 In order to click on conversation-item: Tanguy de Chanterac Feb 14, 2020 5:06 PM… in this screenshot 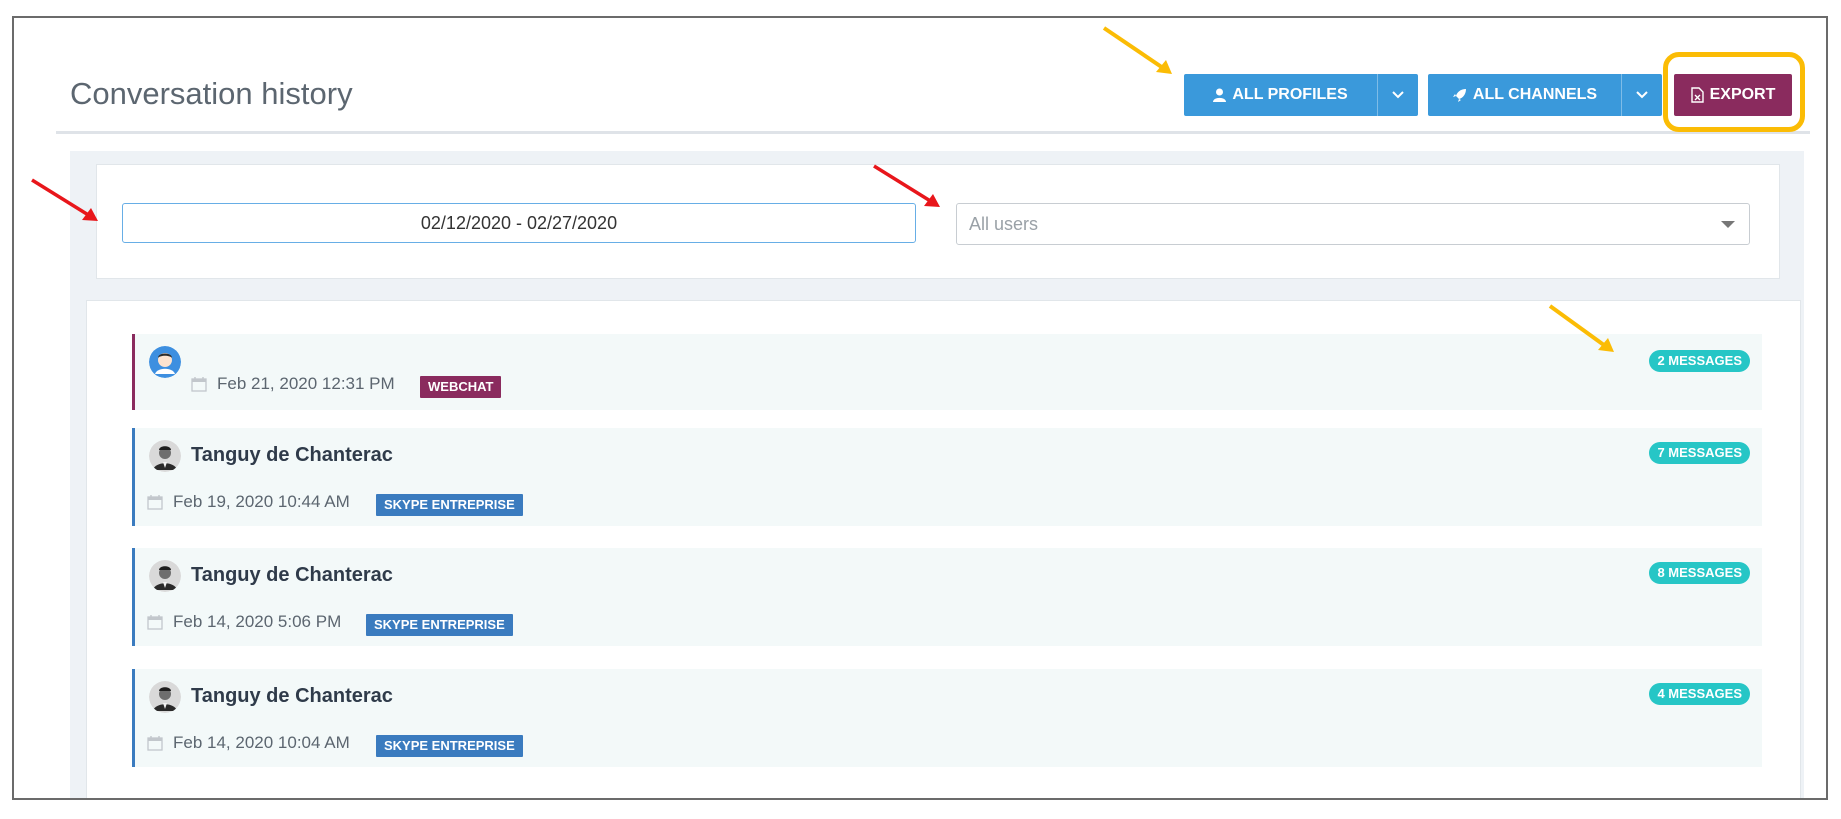, I will do `click(947, 597)`.